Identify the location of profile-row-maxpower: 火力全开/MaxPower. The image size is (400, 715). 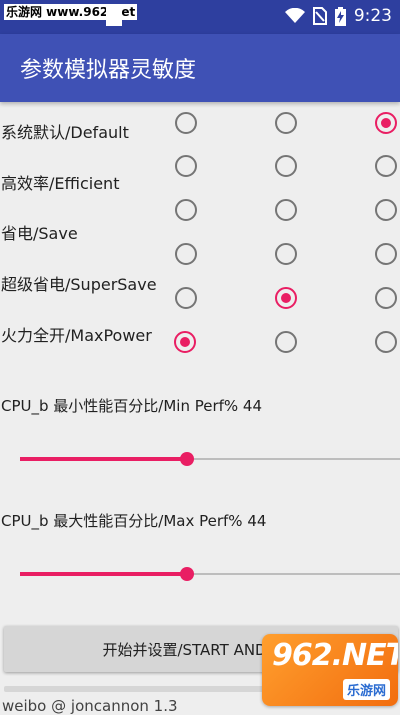
(200, 342).